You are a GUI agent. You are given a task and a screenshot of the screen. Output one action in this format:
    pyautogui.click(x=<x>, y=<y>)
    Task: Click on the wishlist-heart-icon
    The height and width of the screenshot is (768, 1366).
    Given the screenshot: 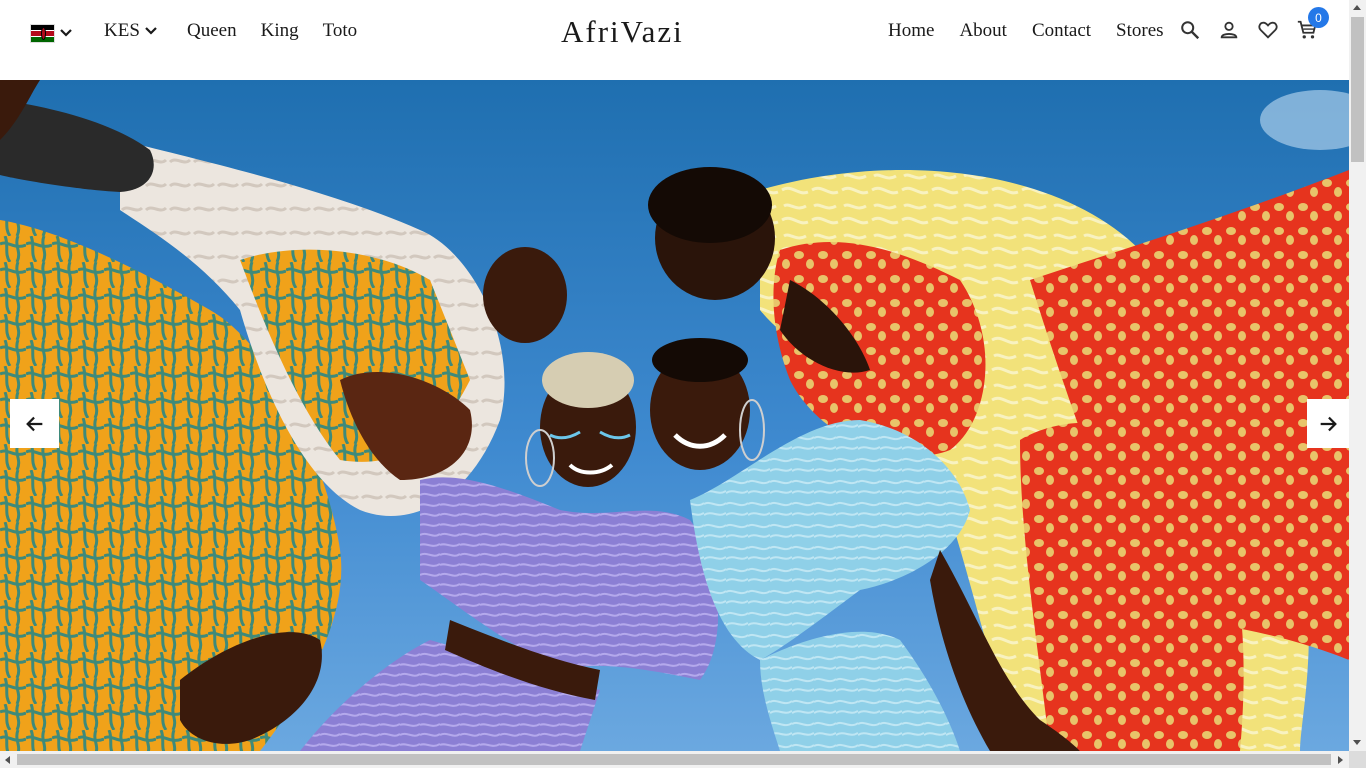 What is the action you would take?
    pyautogui.click(x=1268, y=30)
    